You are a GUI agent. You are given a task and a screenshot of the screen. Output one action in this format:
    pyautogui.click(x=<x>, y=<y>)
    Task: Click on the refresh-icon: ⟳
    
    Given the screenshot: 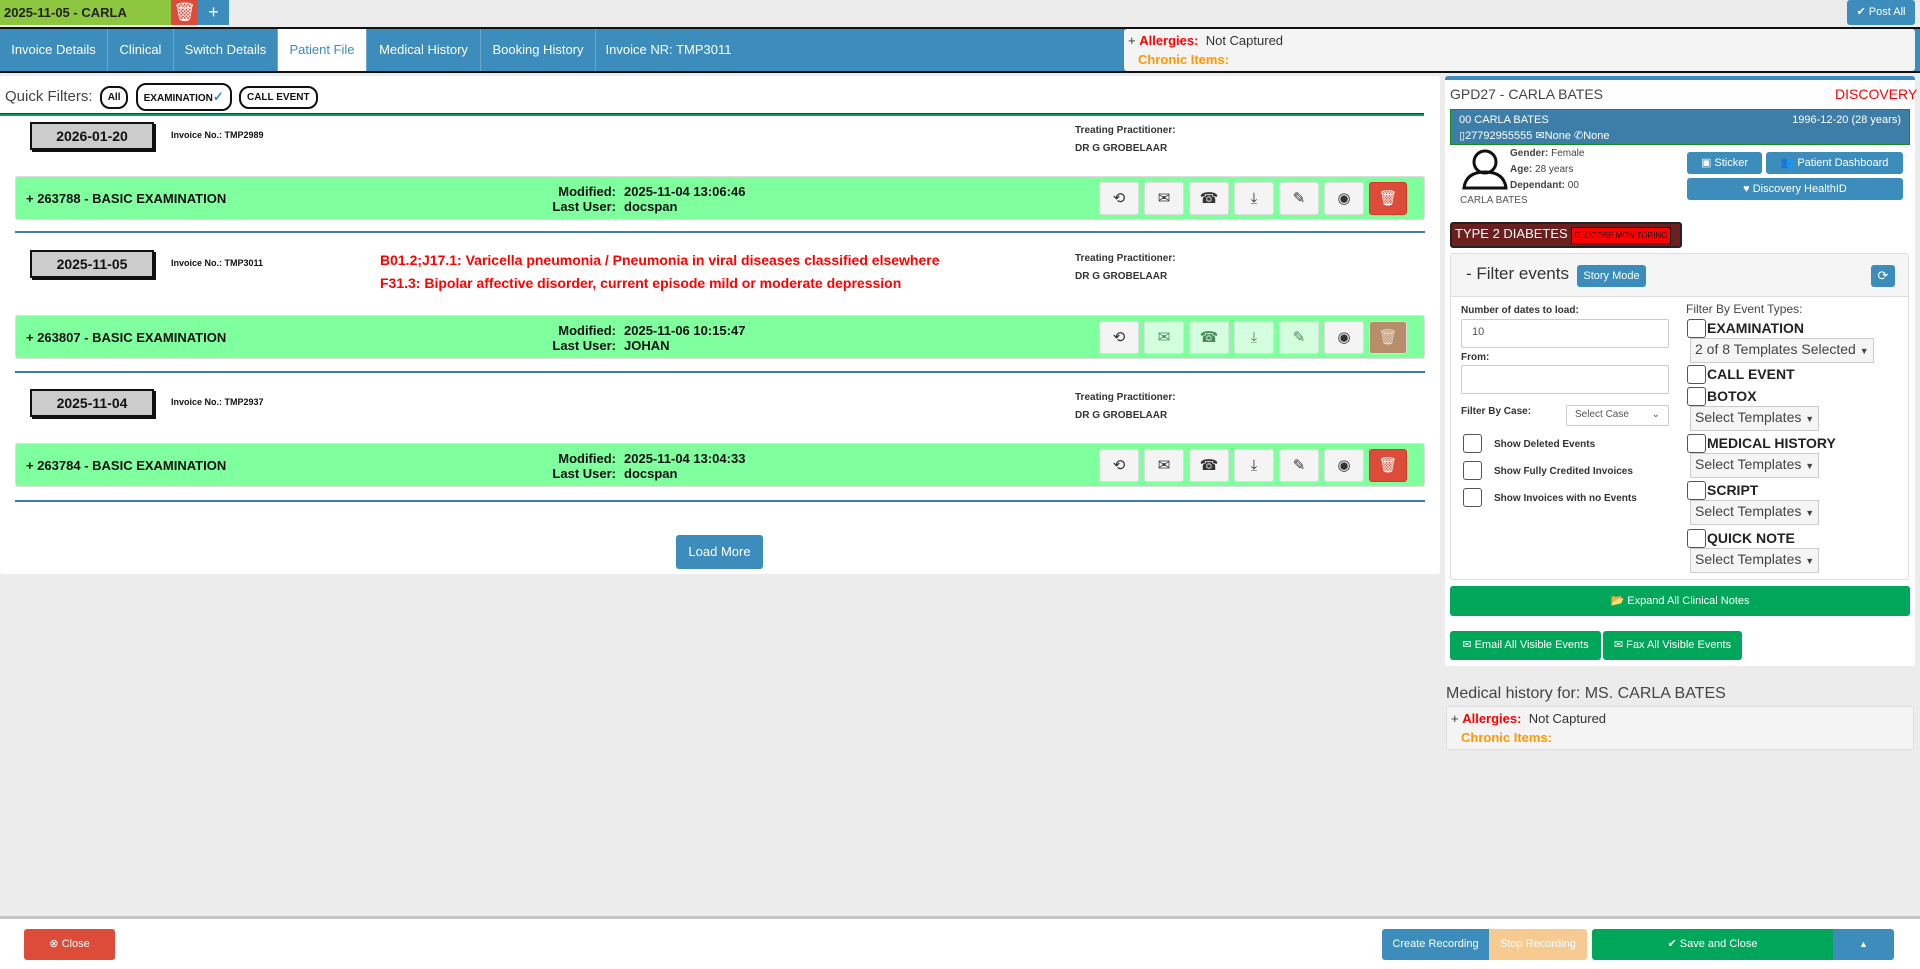 What is the action you would take?
    pyautogui.click(x=1883, y=276)
    